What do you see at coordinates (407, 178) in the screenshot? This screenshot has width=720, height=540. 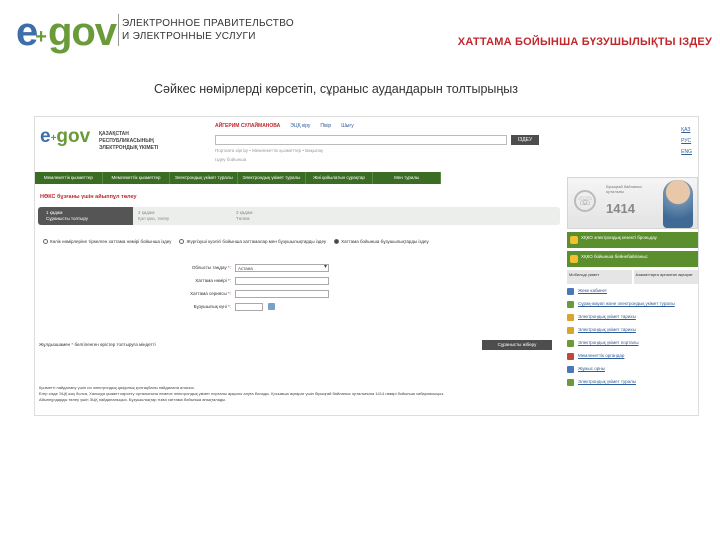 I see `nav-item-5: Мен туралы` at bounding box center [407, 178].